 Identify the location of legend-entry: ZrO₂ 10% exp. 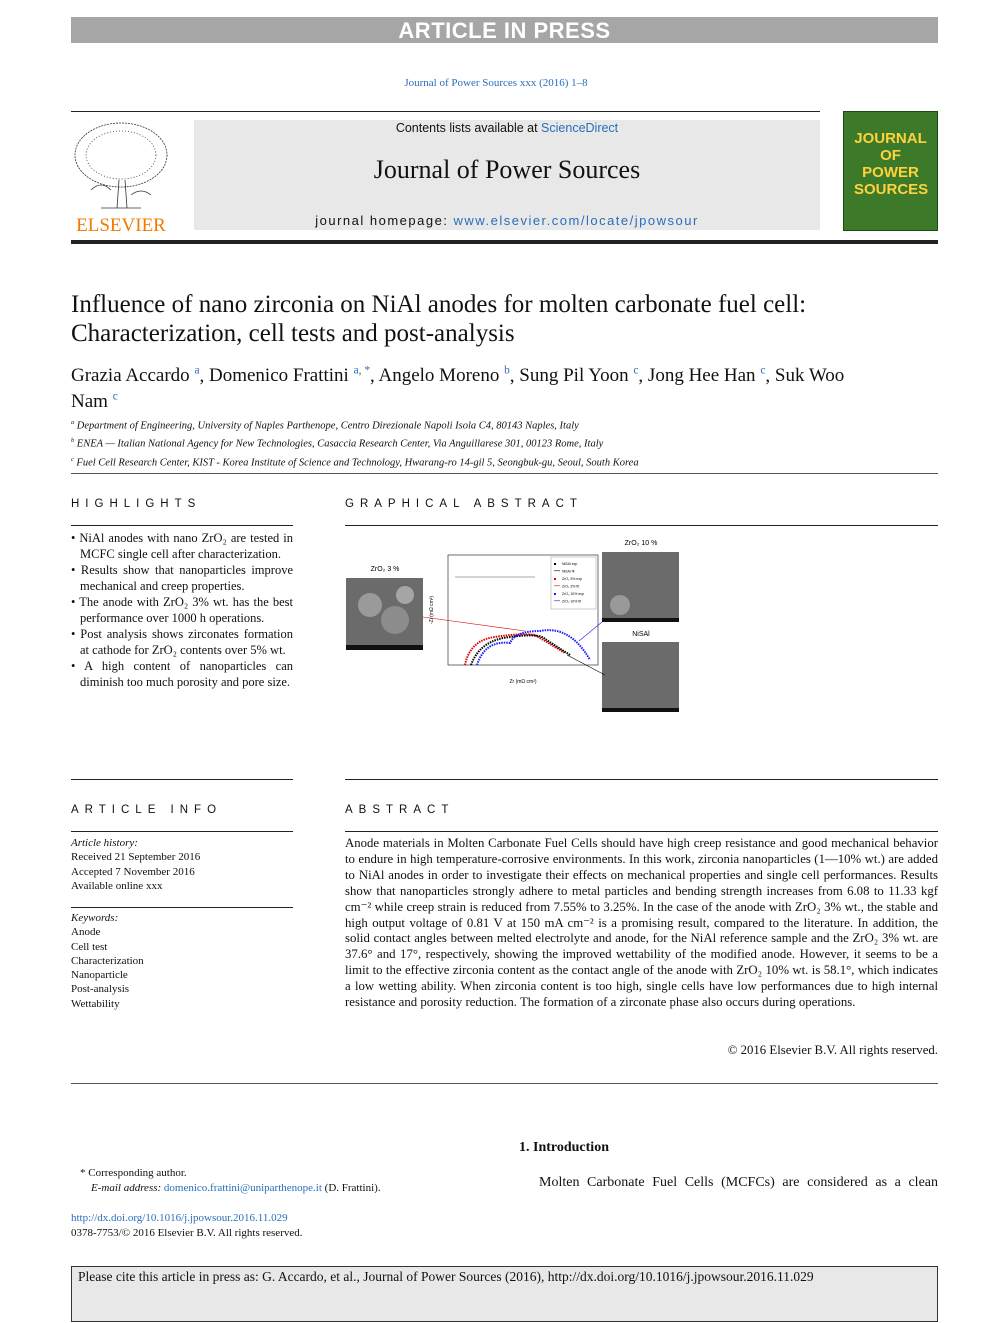
(573, 594).